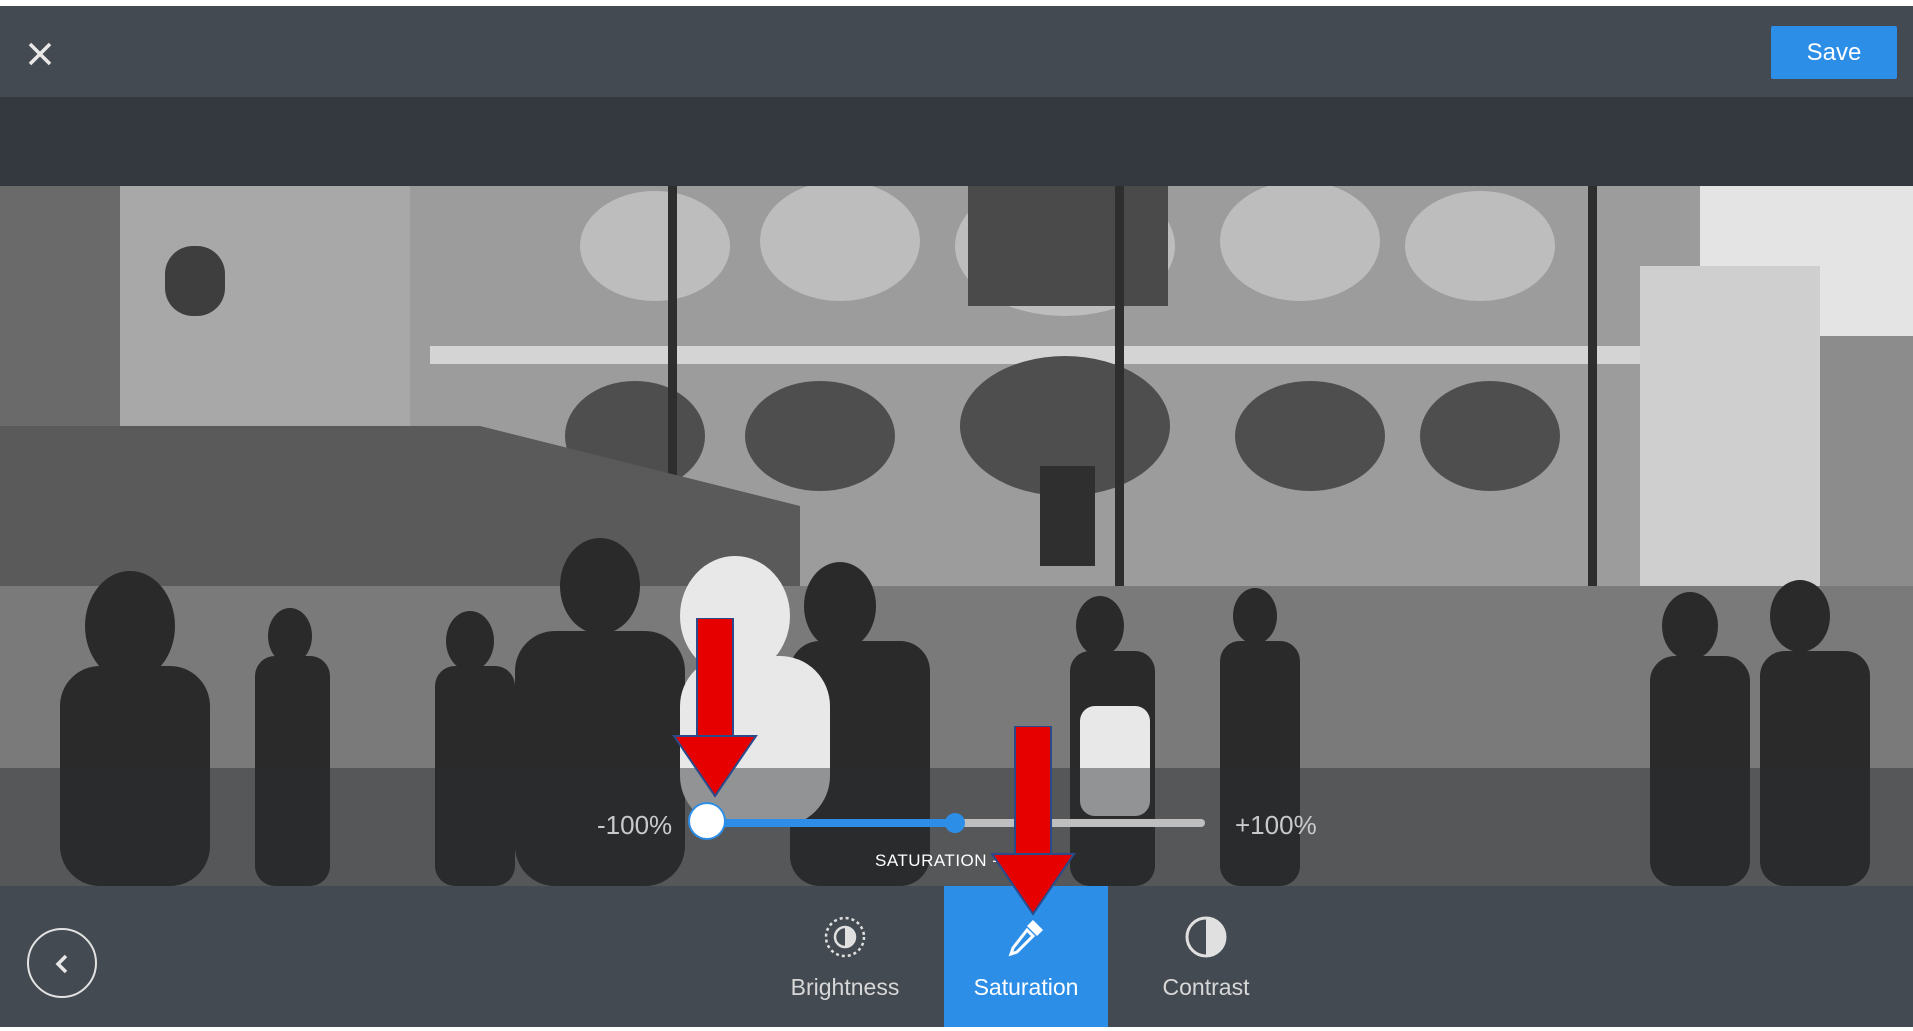 Image resolution: width=1913 pixels, height=1031 pixels. What do you see at coordinates (1033, 821) in the screenshot?
I see `annotation-arrow-saturation` at bounding box center [1033, 821].